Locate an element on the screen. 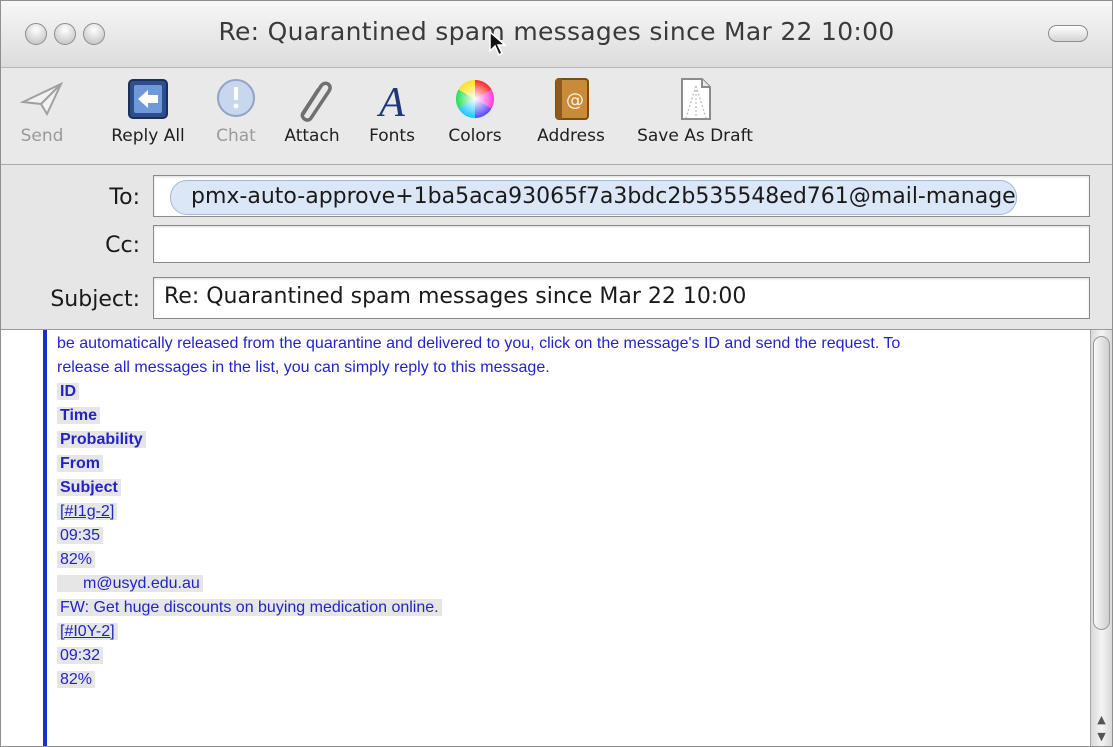 Image resolution: width=1113 pixels, height=747 pixels. color-wheel-icon is located at coordinates (475, 99).